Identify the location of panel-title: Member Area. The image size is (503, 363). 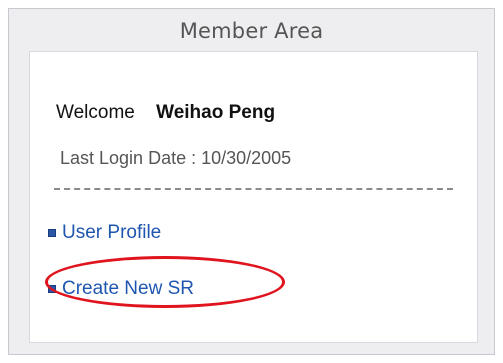
(251, 31).